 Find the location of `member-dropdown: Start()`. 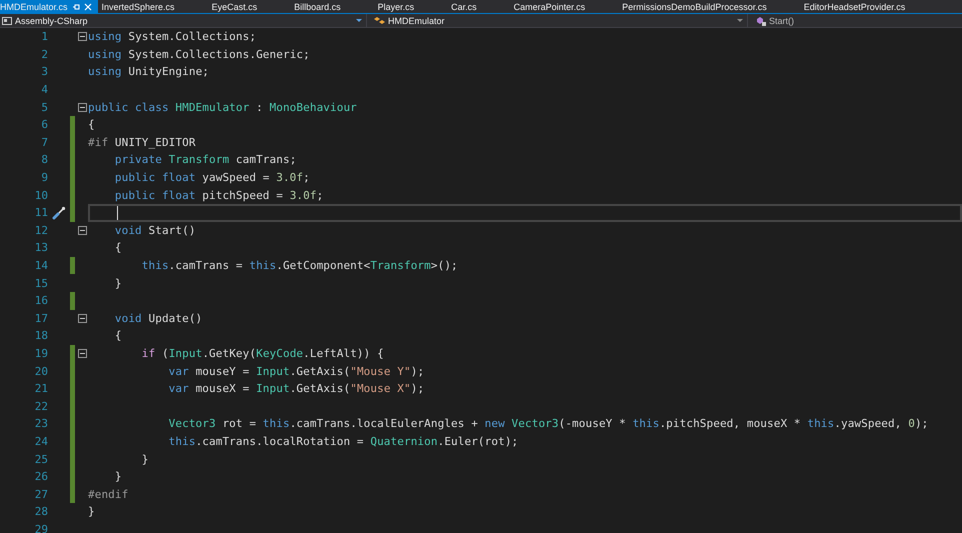

member-dropdown: Start() is located at coordinates (771, 20).